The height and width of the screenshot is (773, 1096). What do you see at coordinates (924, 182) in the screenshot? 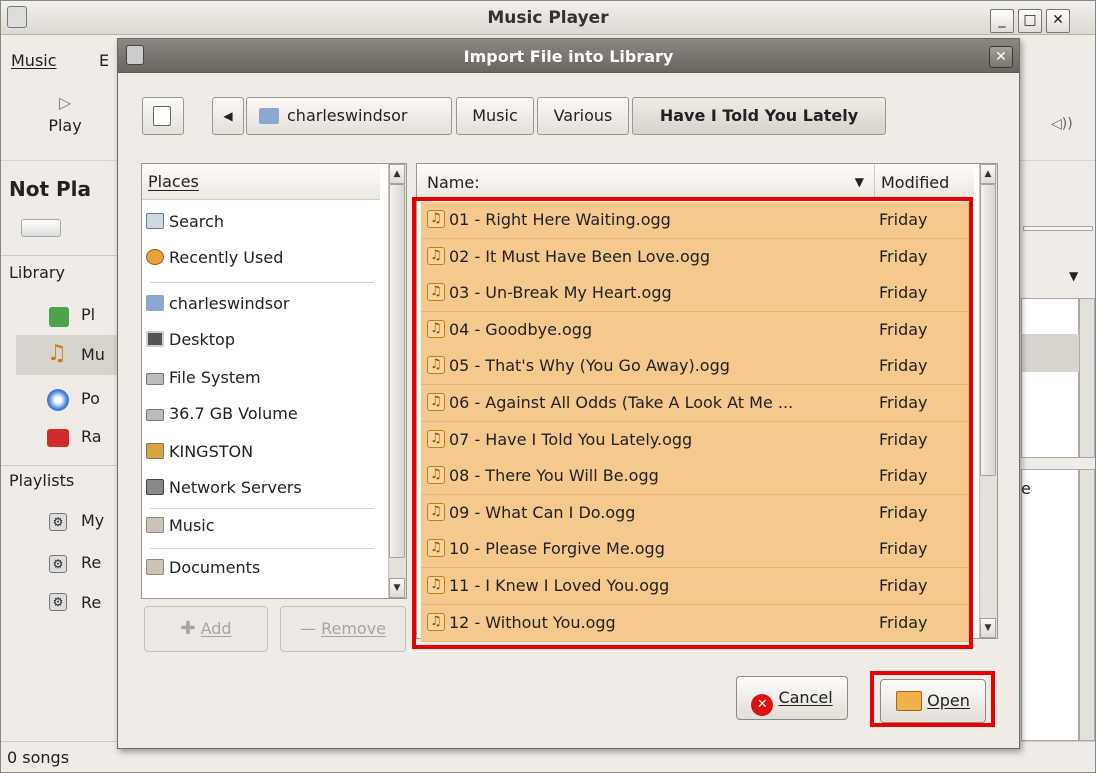
I see `modified-column-header: Modified` at bounding box center [924, 182].